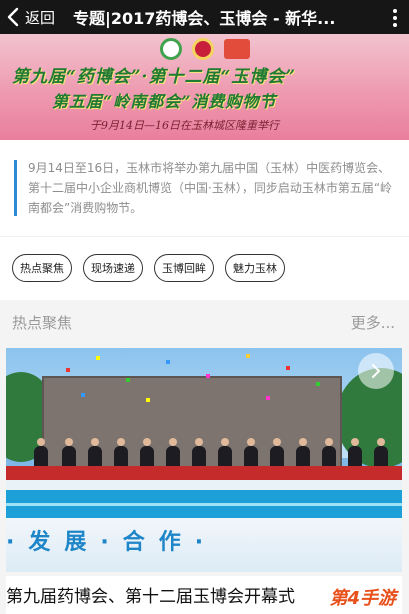  I want to click on section-title: 热点聚焦, so click(42, 323).